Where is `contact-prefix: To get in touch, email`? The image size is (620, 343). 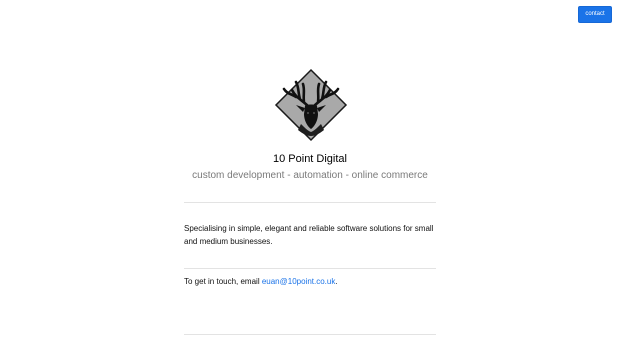 contact-prefix: To get in touch, email is located at coordinates (223, 281).